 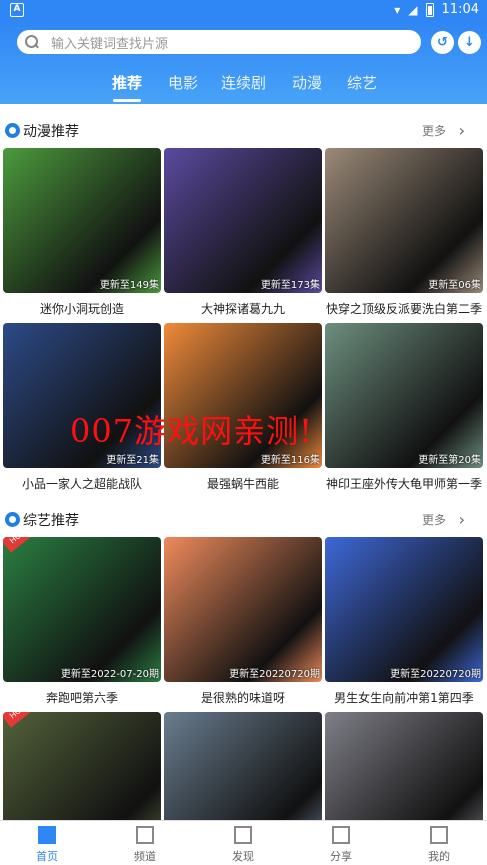 I want to click on top-header: 输入关键词查找片源 ↺ ↓ 推荐 电影 连续剧 动漫 综艺, so click(x=243, y=62).